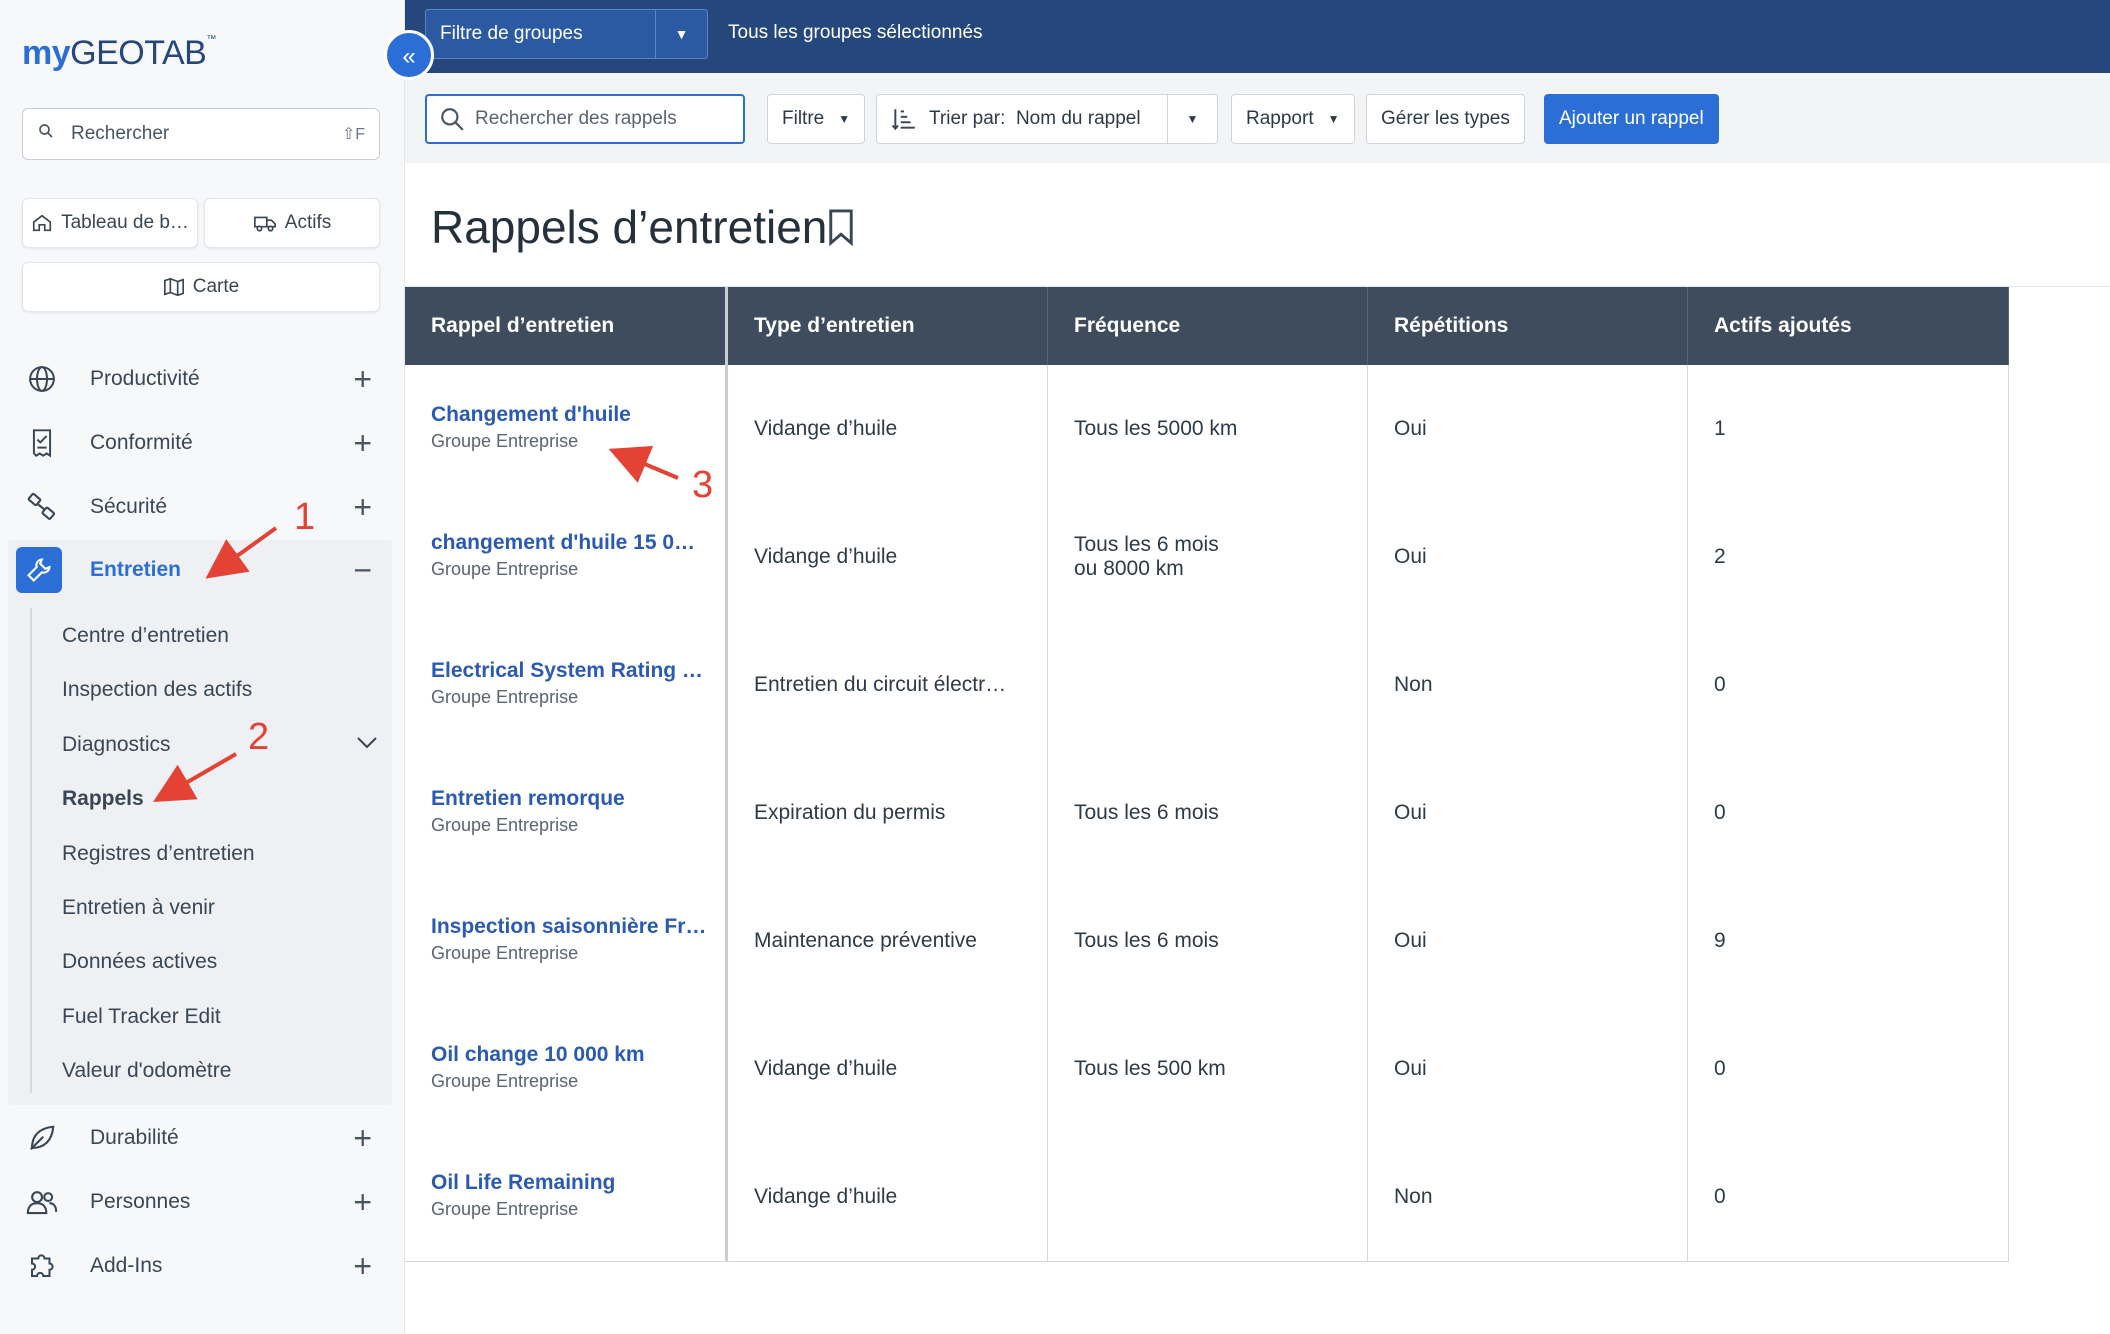 This screenshot has width=2110, height=1334. What do you see at coordinates (116, 745) in the screenshot?
I see `submenu-item-diagnostics: Diagnostics` at bounding box center [116, 745].